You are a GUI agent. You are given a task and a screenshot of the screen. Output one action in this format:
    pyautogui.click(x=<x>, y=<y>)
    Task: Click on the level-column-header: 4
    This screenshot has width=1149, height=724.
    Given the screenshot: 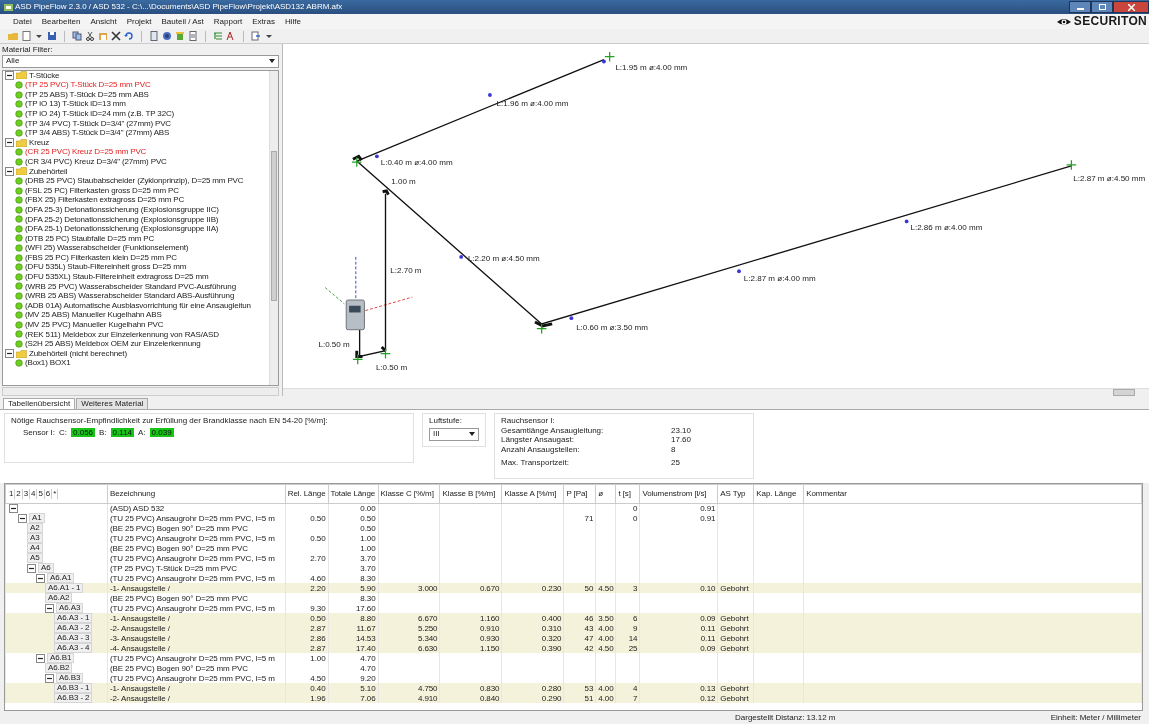 What is the action you would take?
    pyautogui.click(x=34, y=494)
    